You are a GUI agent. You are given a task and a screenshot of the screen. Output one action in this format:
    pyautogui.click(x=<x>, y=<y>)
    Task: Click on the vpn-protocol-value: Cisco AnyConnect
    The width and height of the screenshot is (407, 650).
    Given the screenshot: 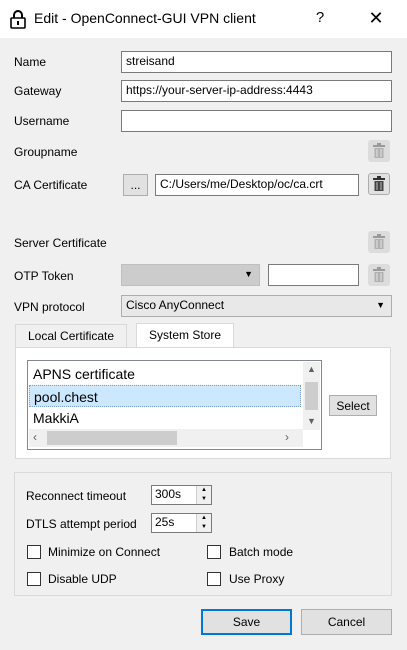 What is the action you would take?
    pyautogui.click(x=175, y=305)
    